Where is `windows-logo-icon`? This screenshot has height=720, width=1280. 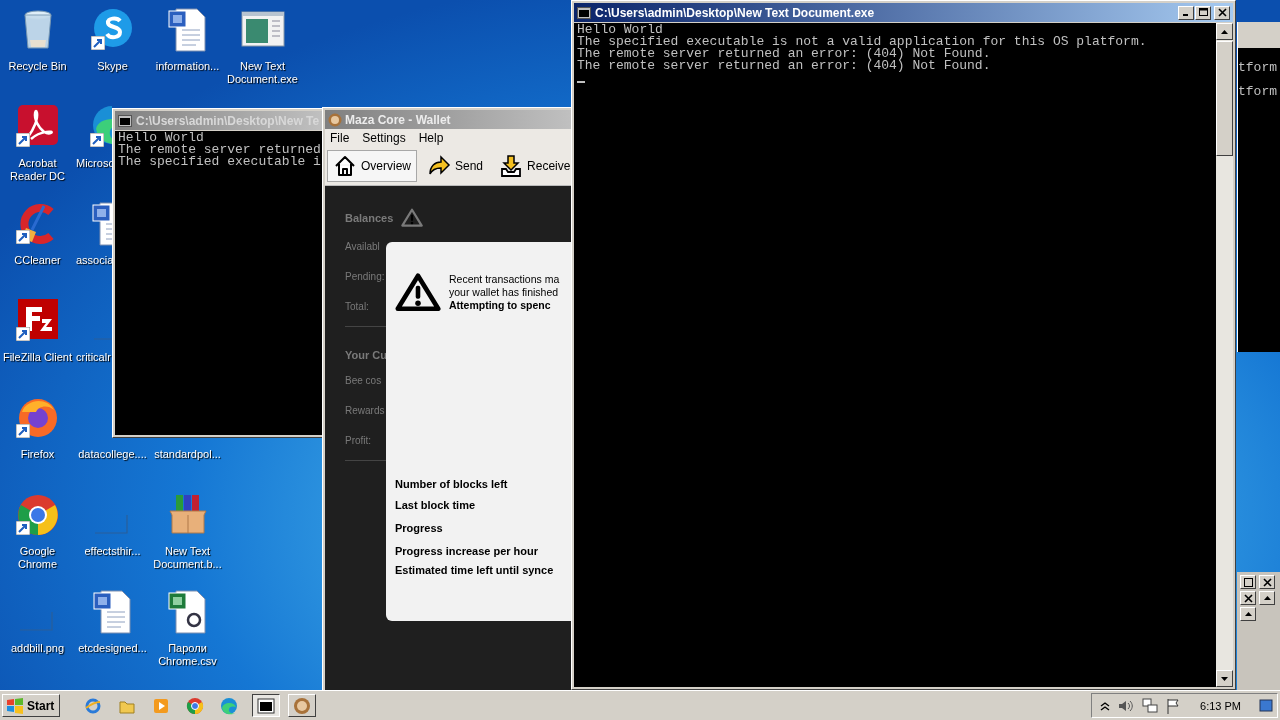
windows-logo-icon is located at coordinates (15, 705).